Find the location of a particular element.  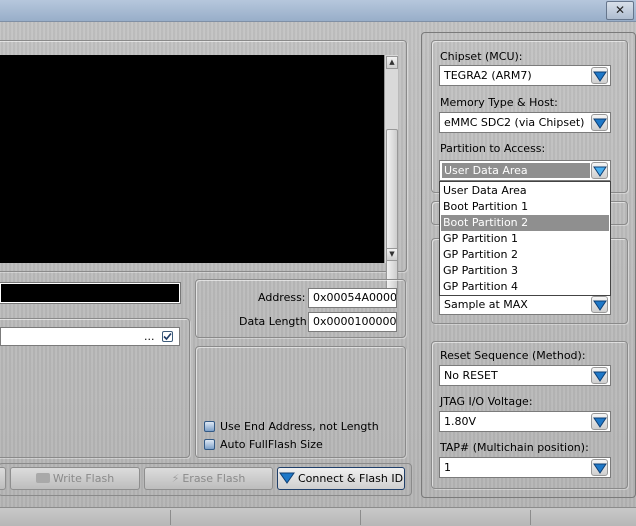

scroll-down-button: ▼ is located at coordinates (392, 254).